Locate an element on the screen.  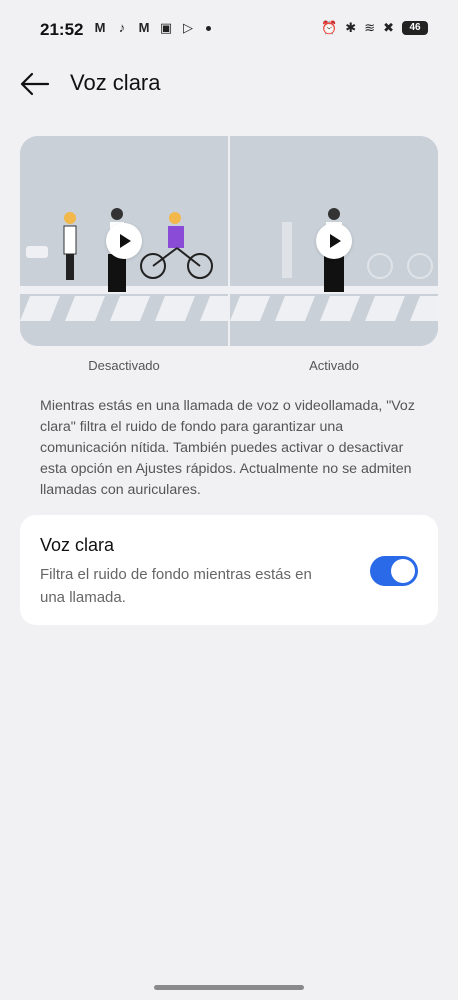
system-icons: ⏰ ✱ ≋ ✖ 46 is located at coordinates (374, 28).